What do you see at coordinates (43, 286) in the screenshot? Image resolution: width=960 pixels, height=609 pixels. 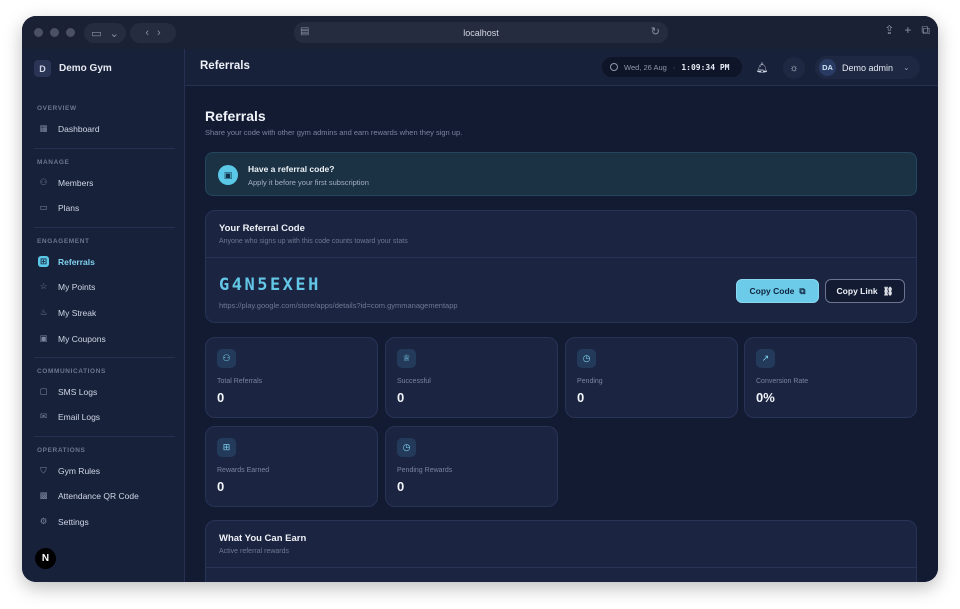 I see `star-icon: ☆` at bounding box center [43, 286].